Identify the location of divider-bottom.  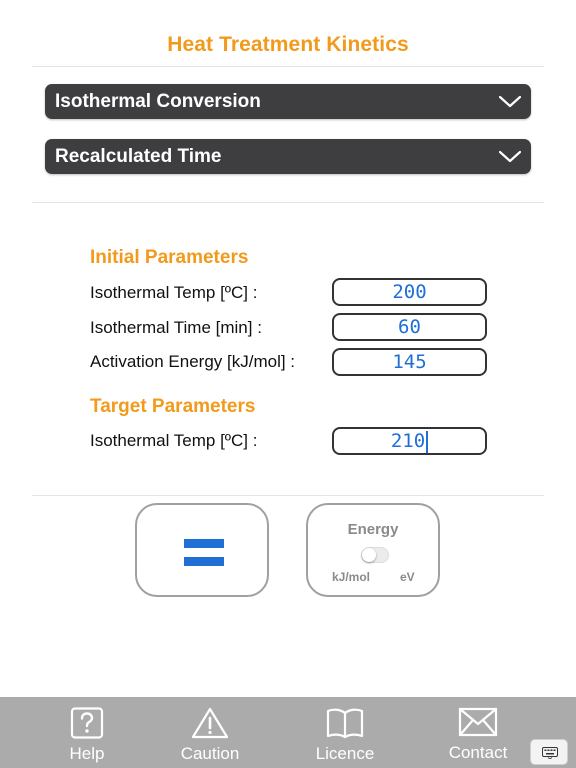
(288, 495).